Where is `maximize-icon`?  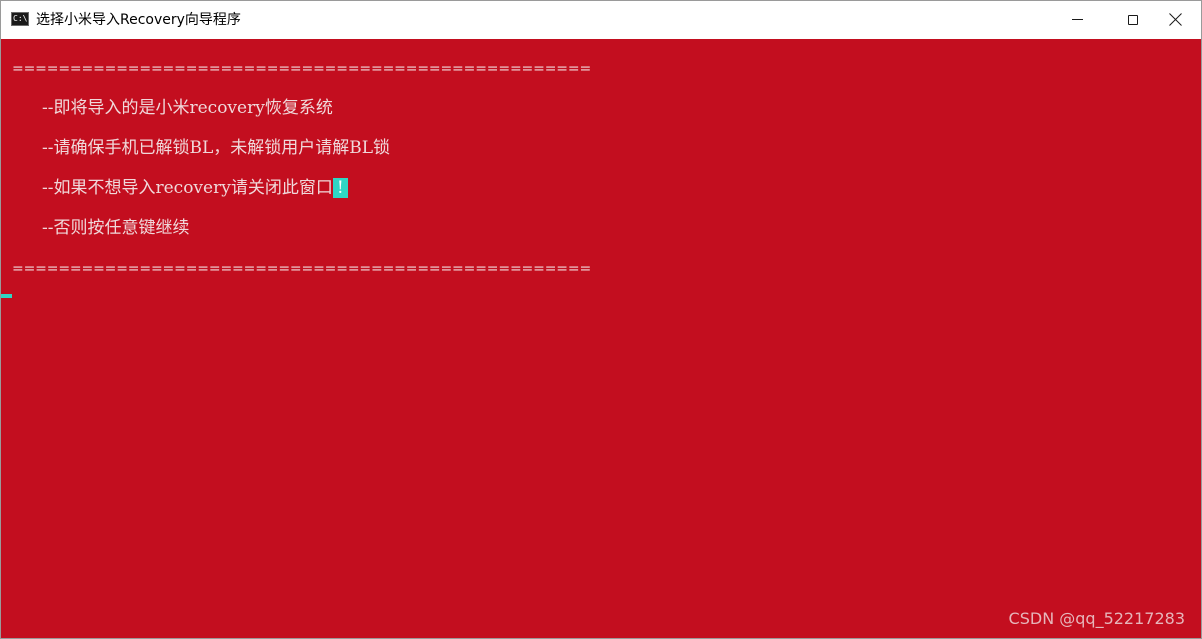 maximize-icon is located at coordinates (1133, 19).